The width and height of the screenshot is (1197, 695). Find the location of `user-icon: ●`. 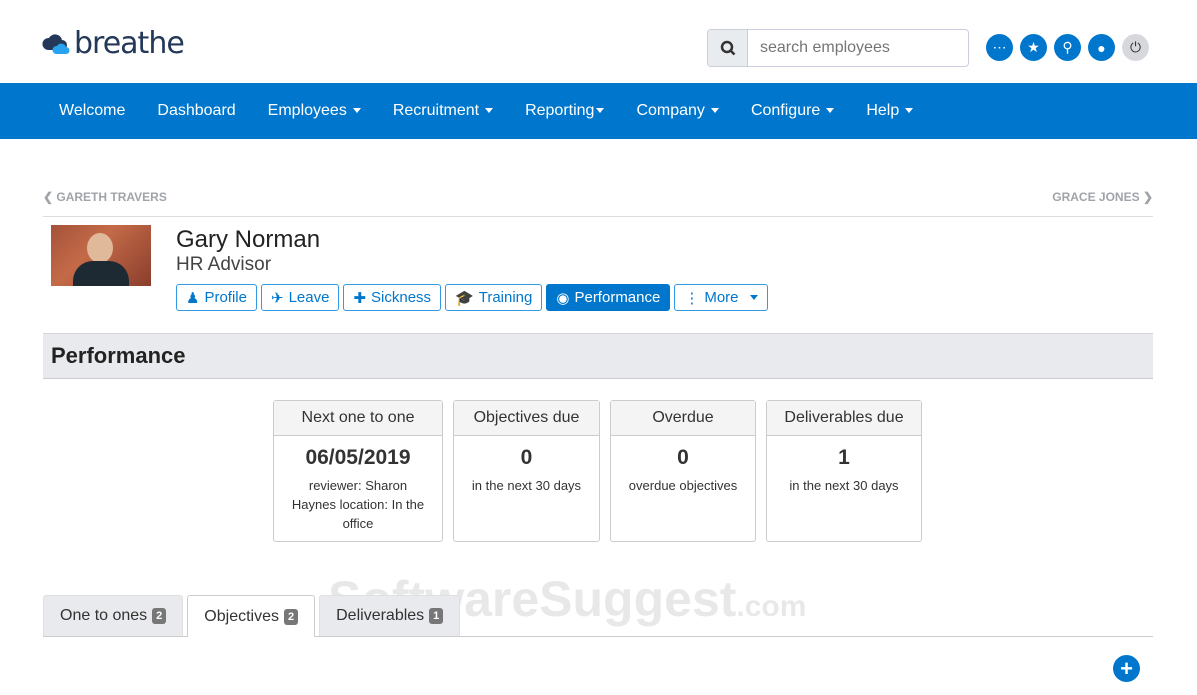

user-icon: ● is located at coordinates (1101, 47).